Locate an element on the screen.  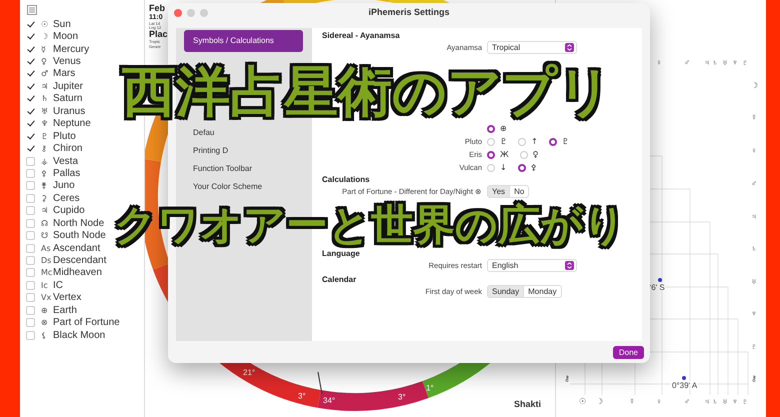
segment-option: No is located at coordinates (518, 191).